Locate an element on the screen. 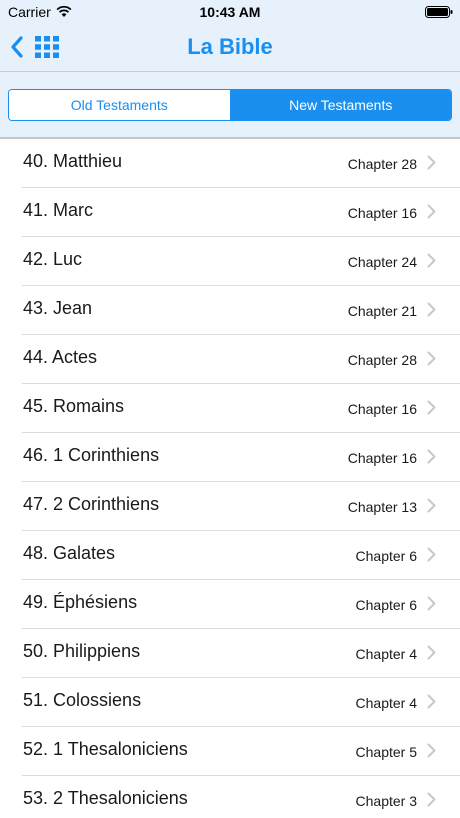  segment-new-testaments: New Testaments is located at coordinates (340, 105).